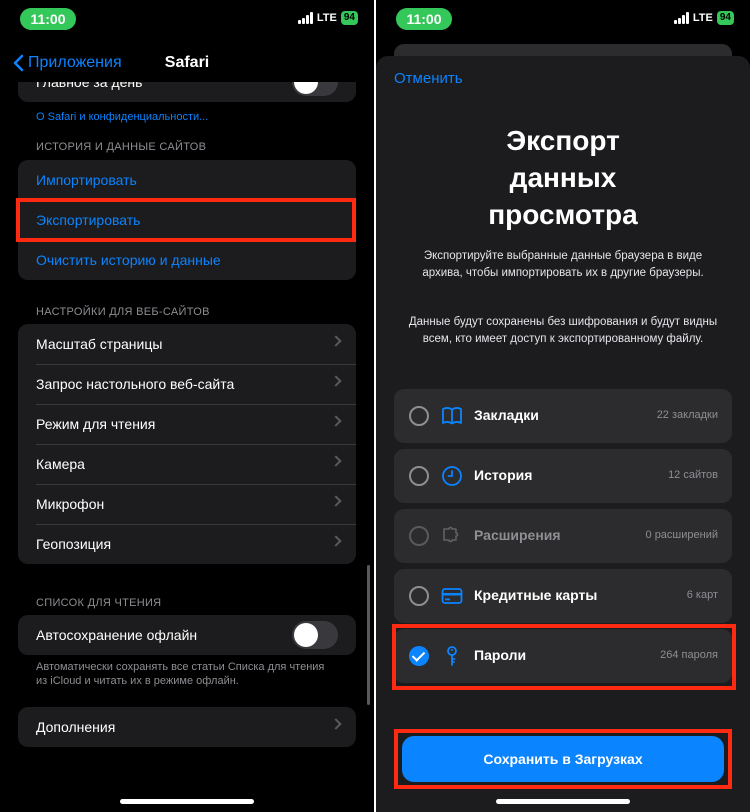 The image size is (750, 812). Describe the element at coordinates (70, 504) in the screenshot. I see `microphone-label: Микрофон` at that location.